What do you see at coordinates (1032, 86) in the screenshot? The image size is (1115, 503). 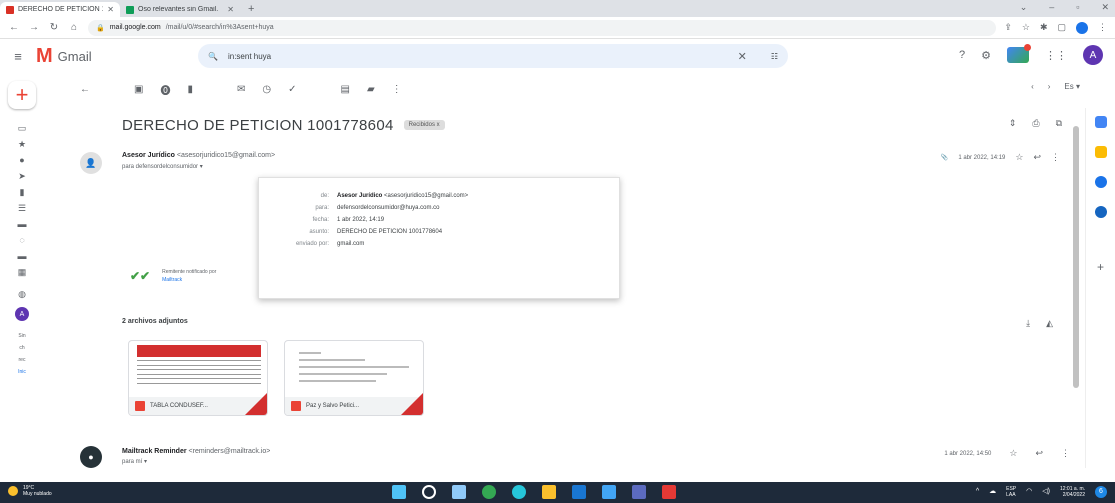 I see `prev-icon: ‹` at bounding box center [1032, 86].